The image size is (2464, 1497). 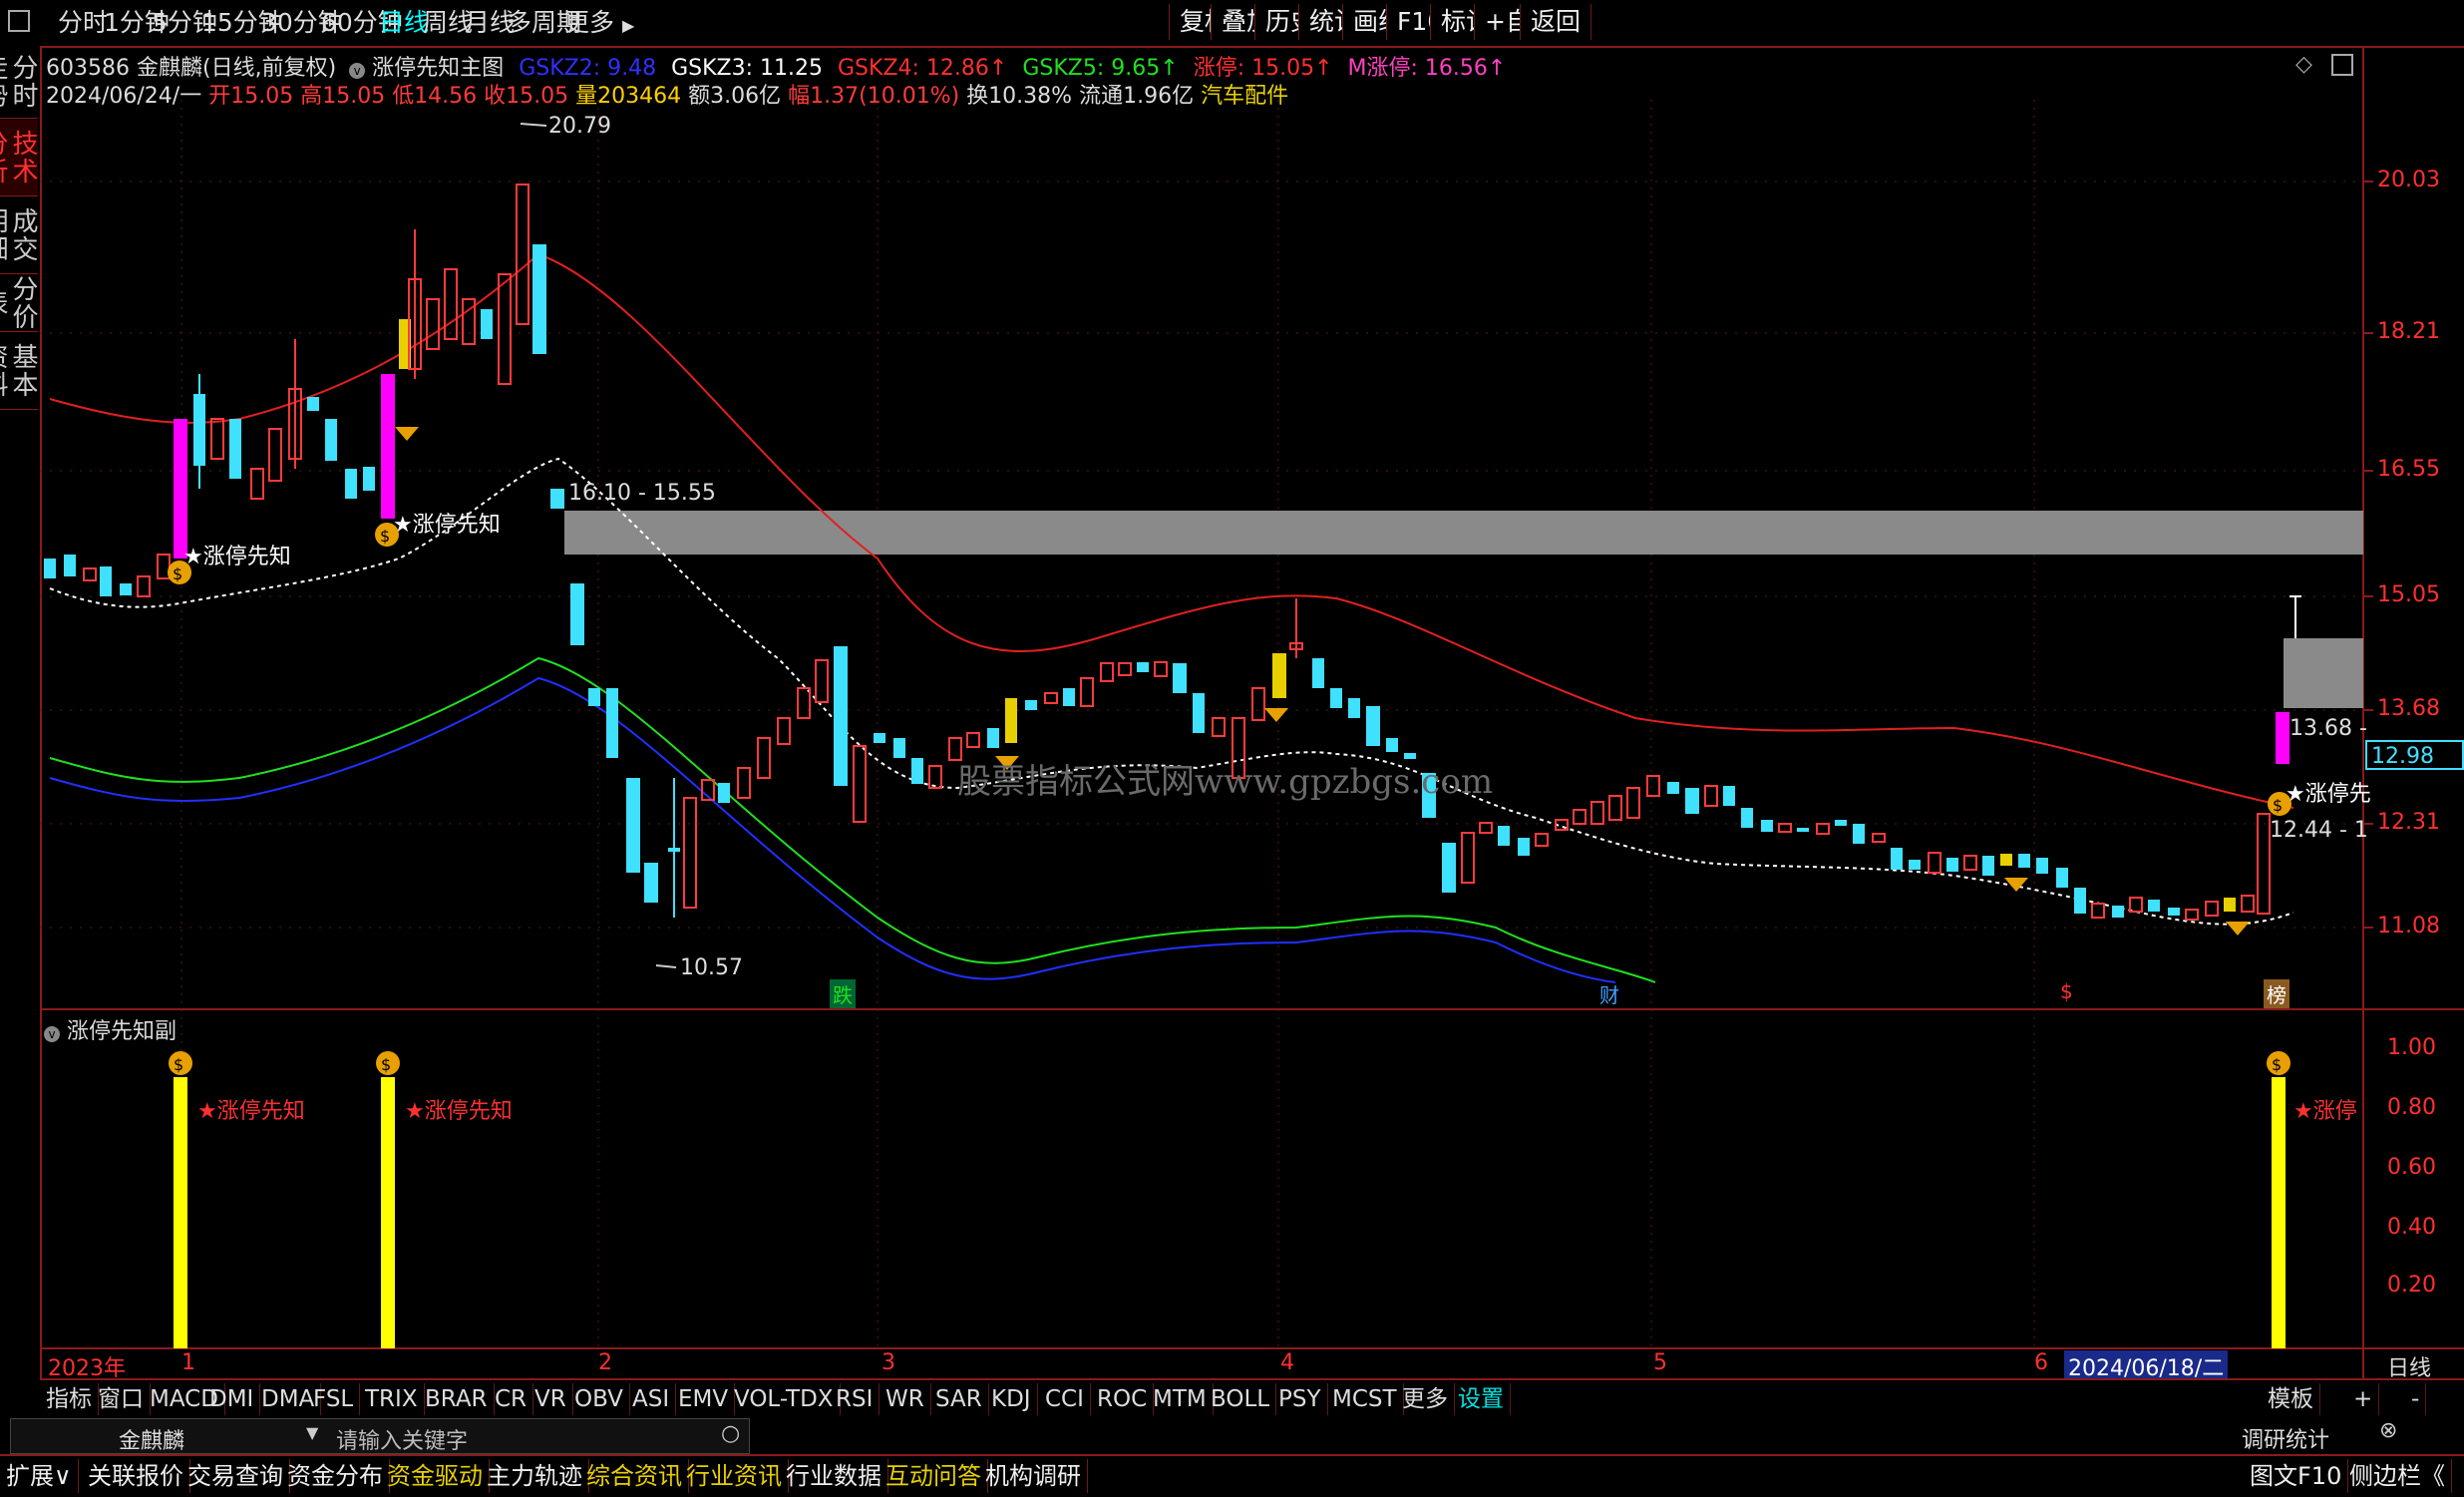 I want to click on status-item-10: 机构调研, so click(x=1034, y=1476).